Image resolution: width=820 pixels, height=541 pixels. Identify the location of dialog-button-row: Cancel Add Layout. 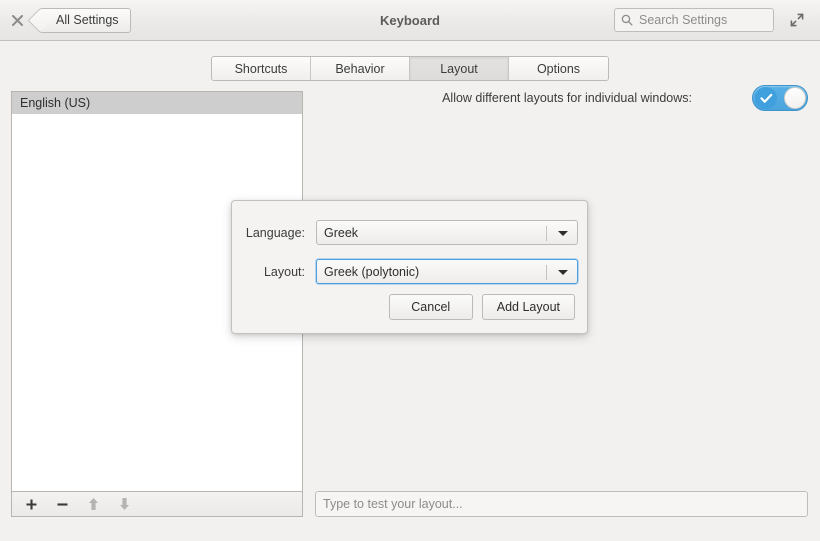
(481, 307).